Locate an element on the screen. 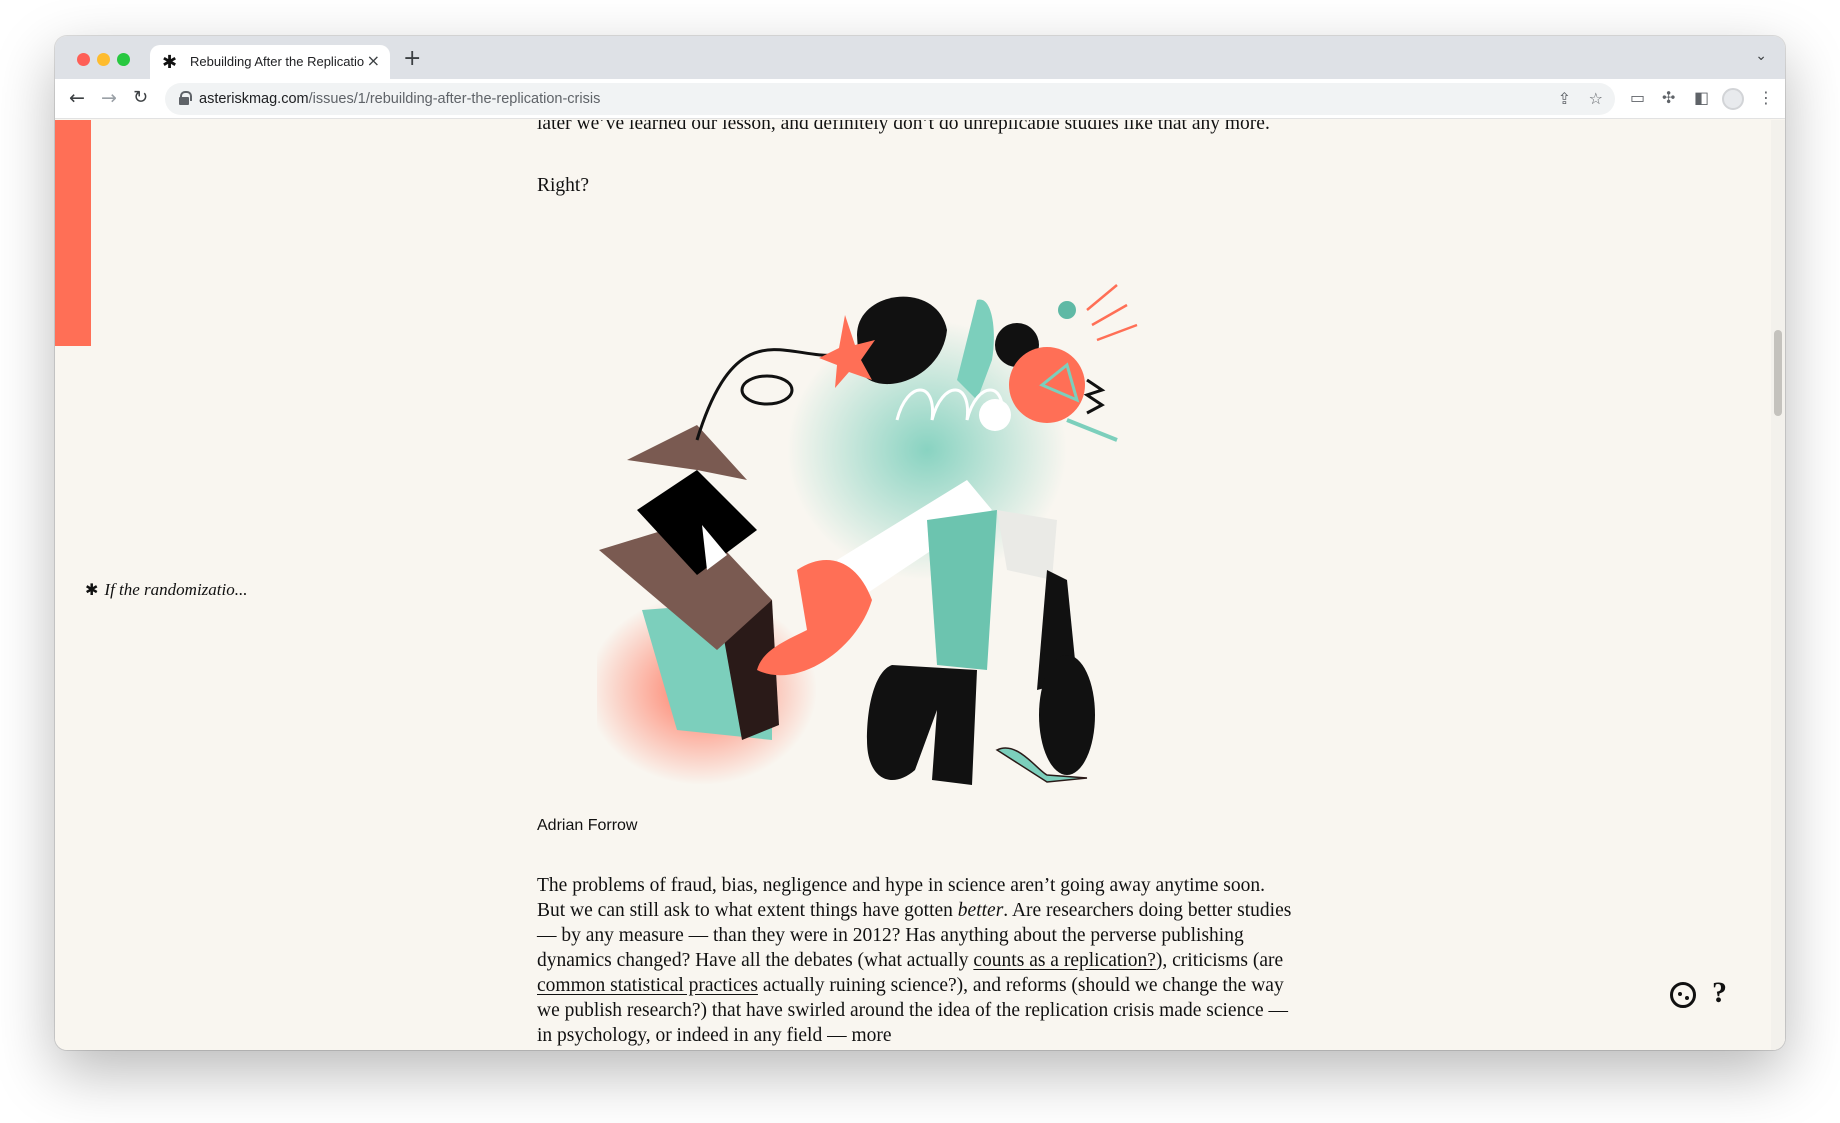  link-replication: counts as a replication? is located at coordinates (1064, 960).